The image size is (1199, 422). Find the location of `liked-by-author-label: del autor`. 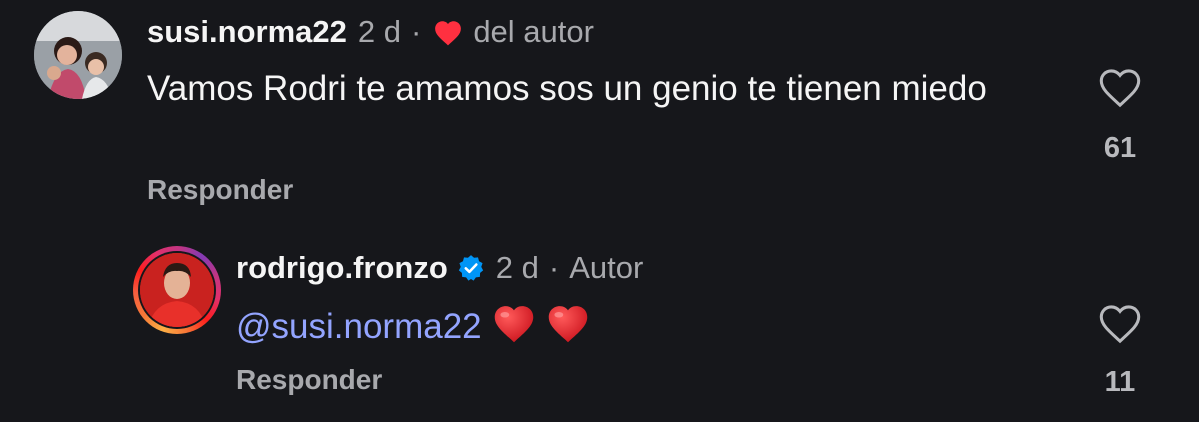

liked-by-author-label: del autor is located at coordinates (533, 31).